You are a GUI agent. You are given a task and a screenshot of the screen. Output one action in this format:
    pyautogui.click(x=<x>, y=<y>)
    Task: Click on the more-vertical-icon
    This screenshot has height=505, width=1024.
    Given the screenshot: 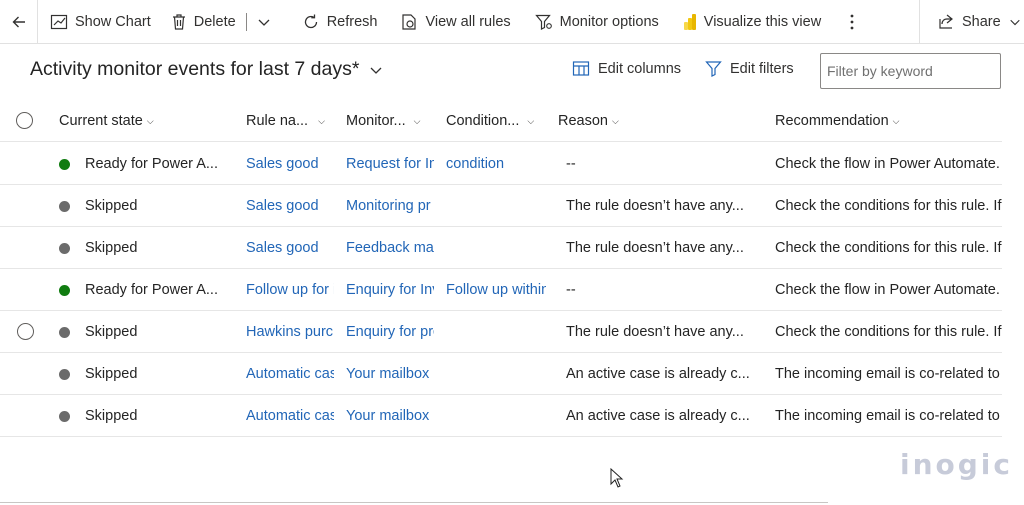 What is the action you would take?
    pyautogui.click(x=852, y=21)
    